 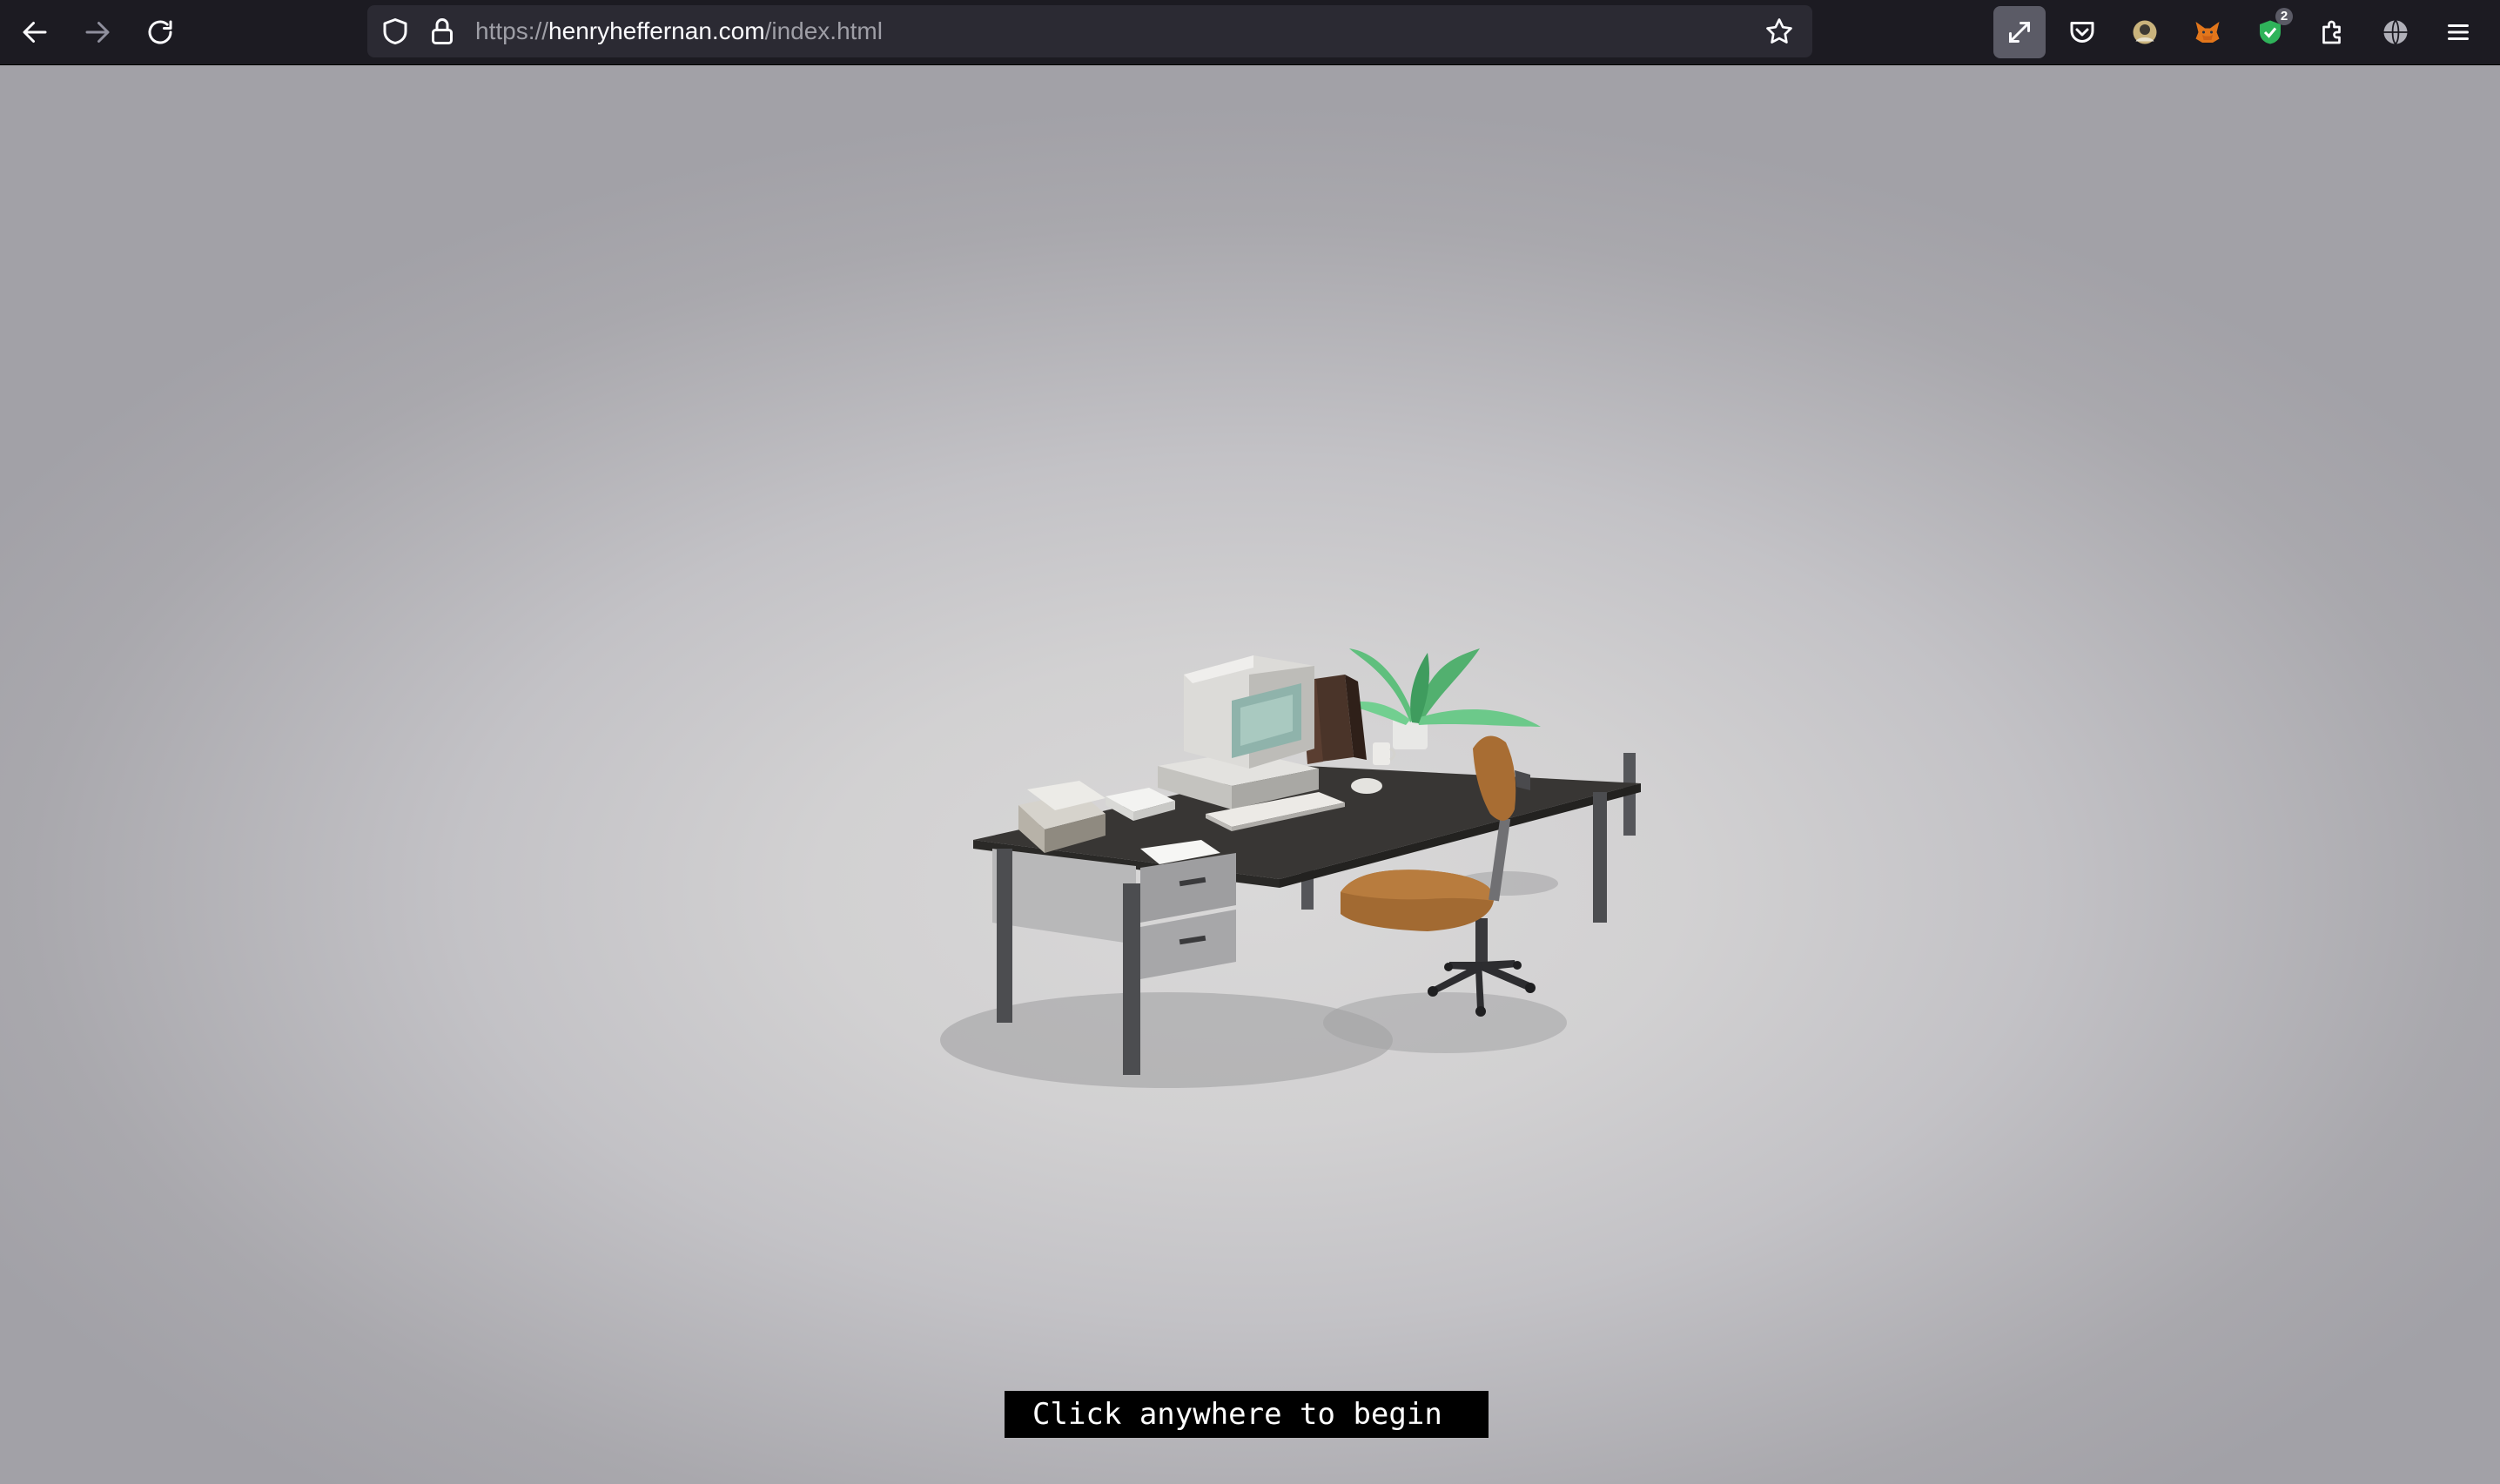 I want to click on arrow-left-icon, so click(x=35, y=32).